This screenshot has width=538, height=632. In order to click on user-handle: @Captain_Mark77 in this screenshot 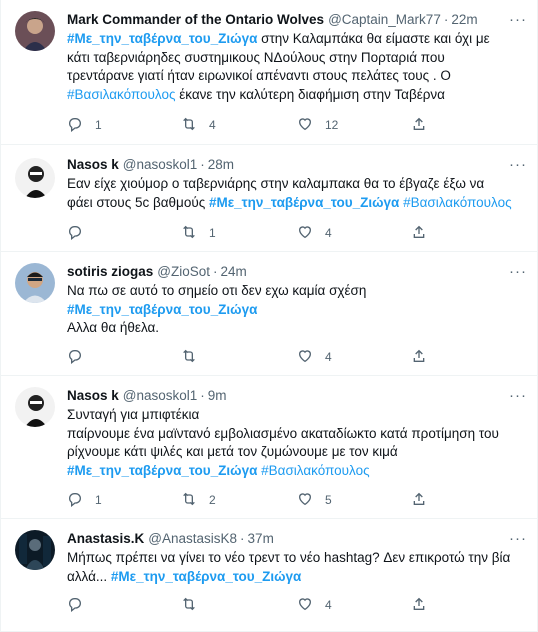, I will do `click(384, 20)`.